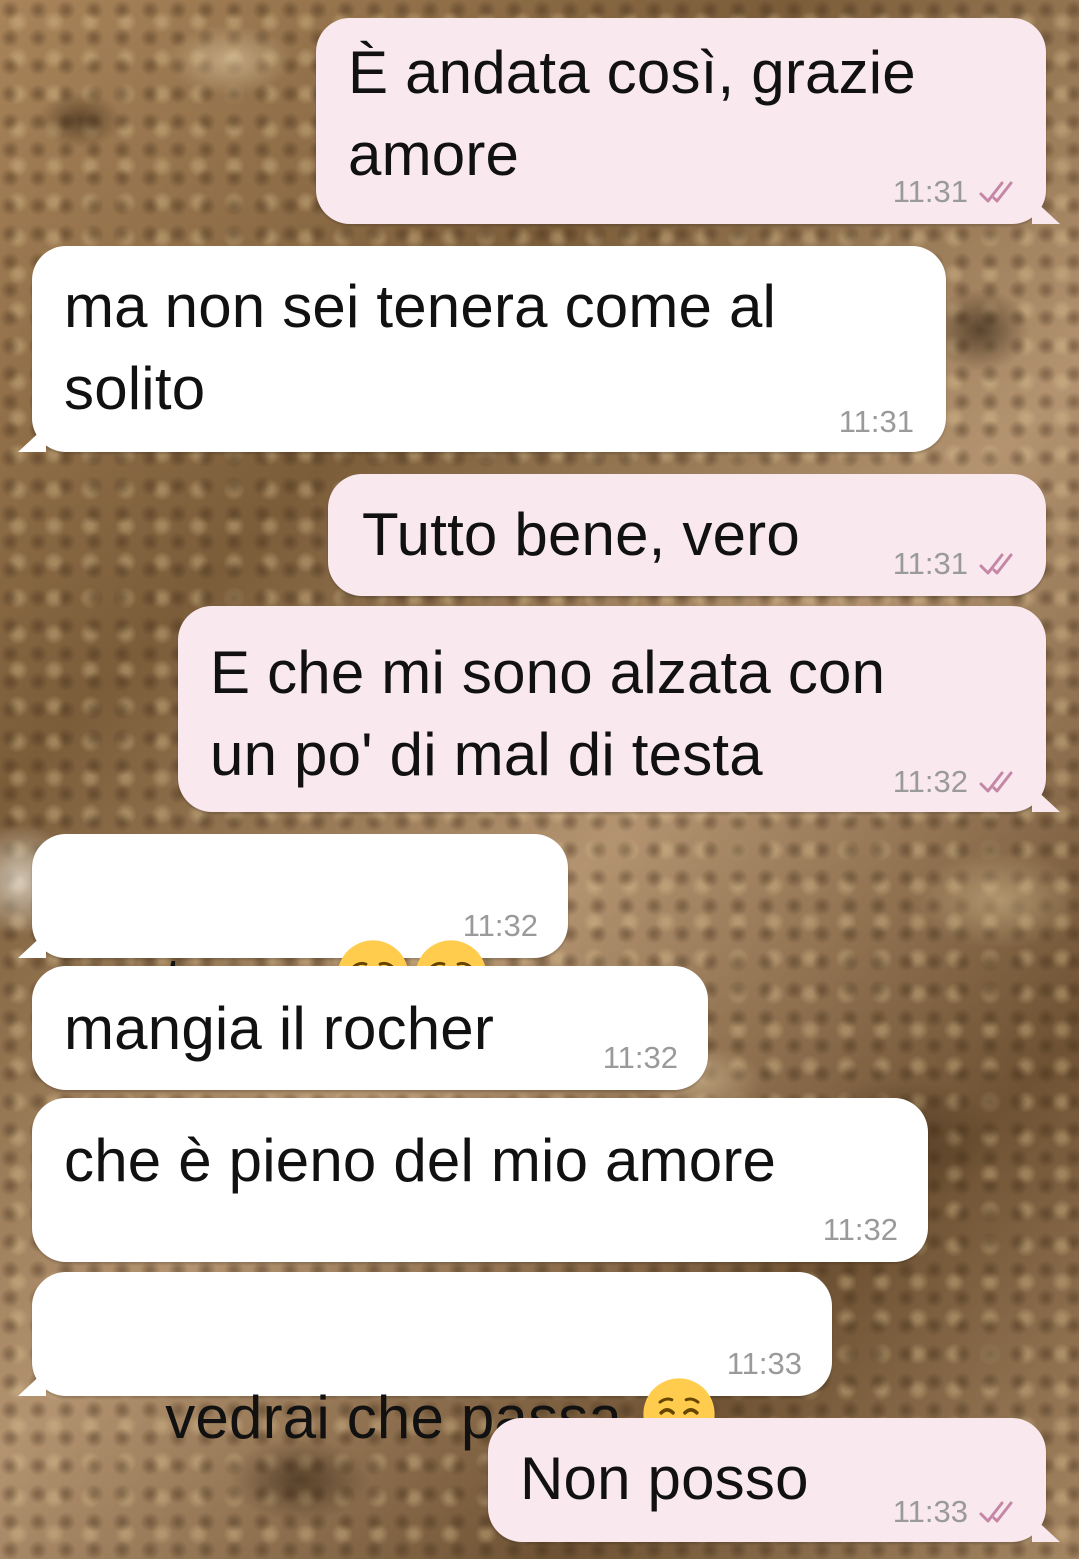 The height and width of the screenshot is (1559, 1079). Describe the element at coordinates (581, 534) in the screenshot. I see `message-text: Tutto bene, vero` at that location.